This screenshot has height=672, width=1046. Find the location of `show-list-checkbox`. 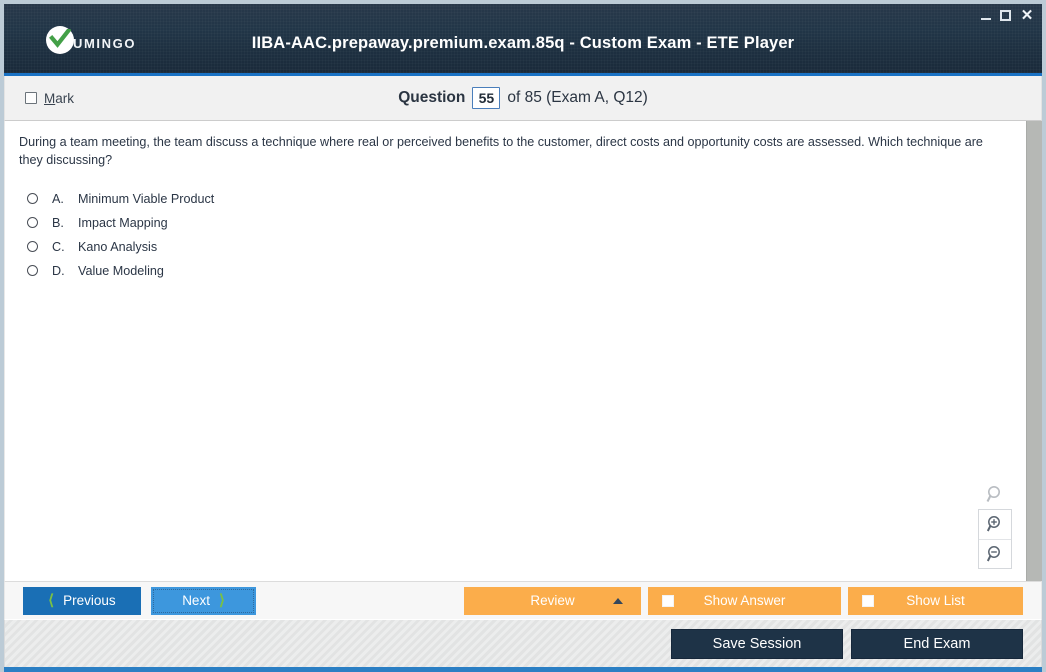

show-list-checkbox is located at coordinates (868, 600).